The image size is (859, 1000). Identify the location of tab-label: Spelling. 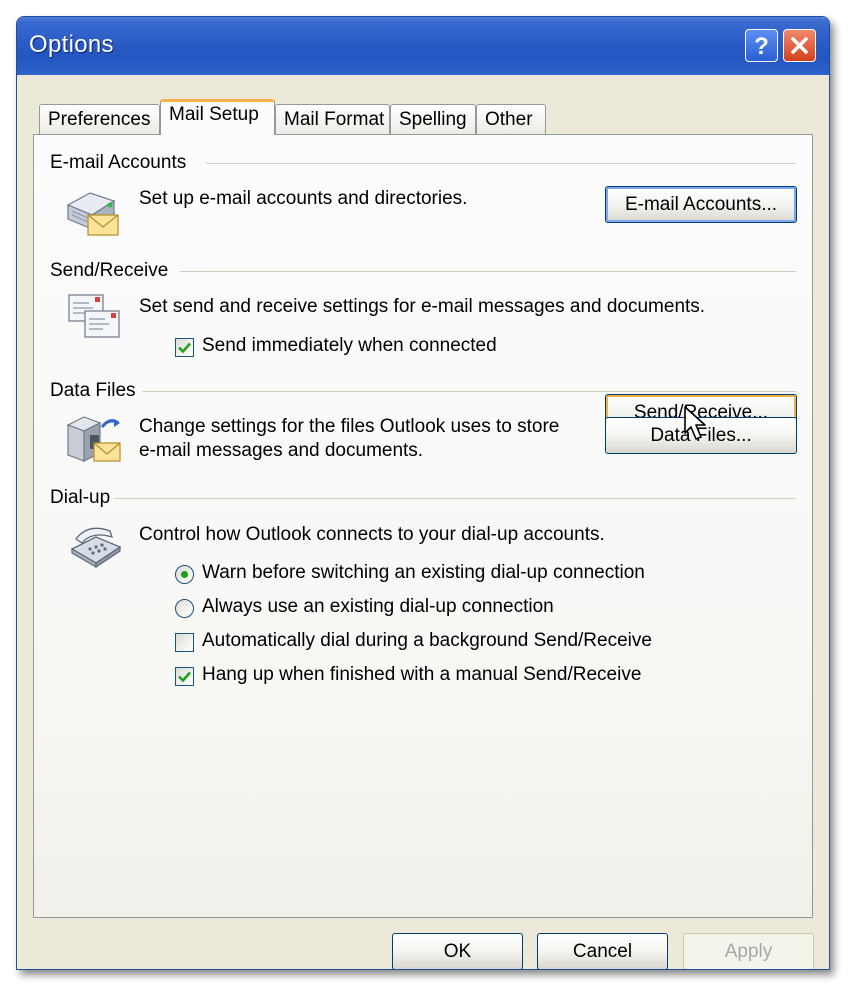
(433, 119).